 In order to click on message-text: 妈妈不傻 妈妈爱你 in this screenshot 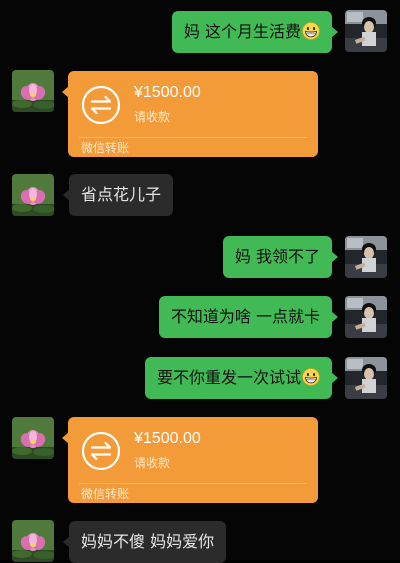, I will do `click(148, 541)`.